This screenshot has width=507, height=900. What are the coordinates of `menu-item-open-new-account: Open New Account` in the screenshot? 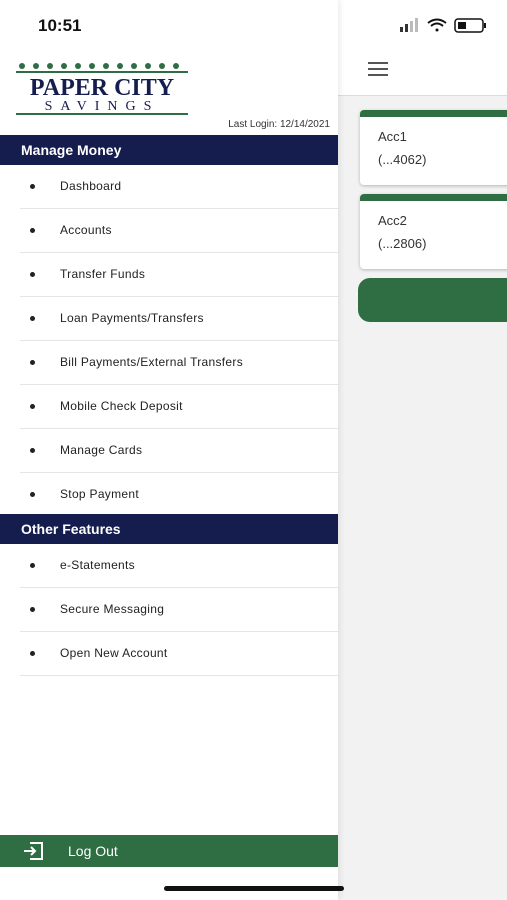 It's located at (179, 654).